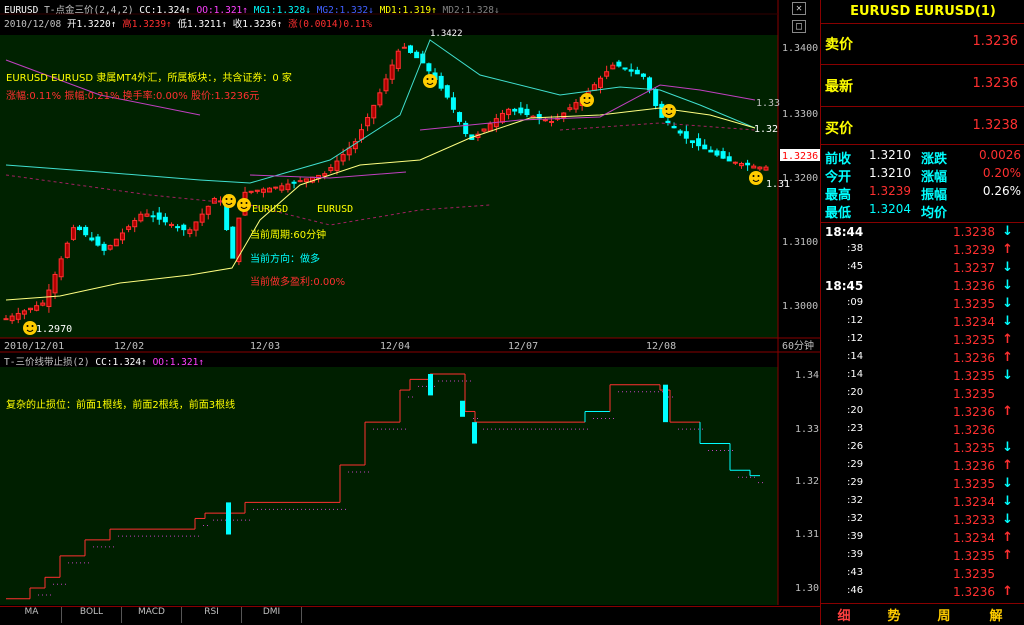 This screenshot has width=1024, height=625. I want to click on current-profit: 当前做多盈利:0.00%, so click(298, 282).